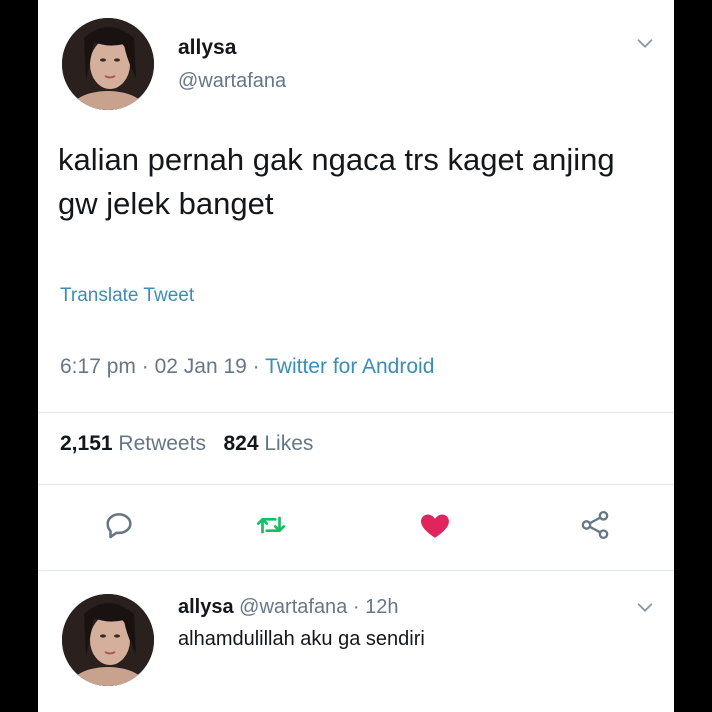 Image resolution: width=712 pixels, height=712 pixels. Describe the element at coordinates (162, 443) in the screenshot. I see `retweets-label: Retweets` at that location.